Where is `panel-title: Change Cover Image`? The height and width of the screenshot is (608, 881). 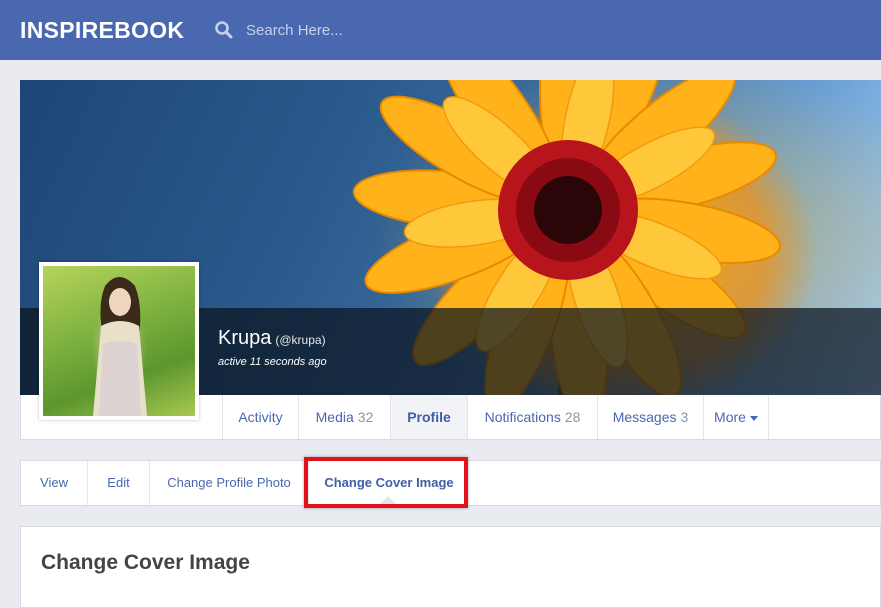
panel-title: Change Cover Image is located at coordinates (145, 562).